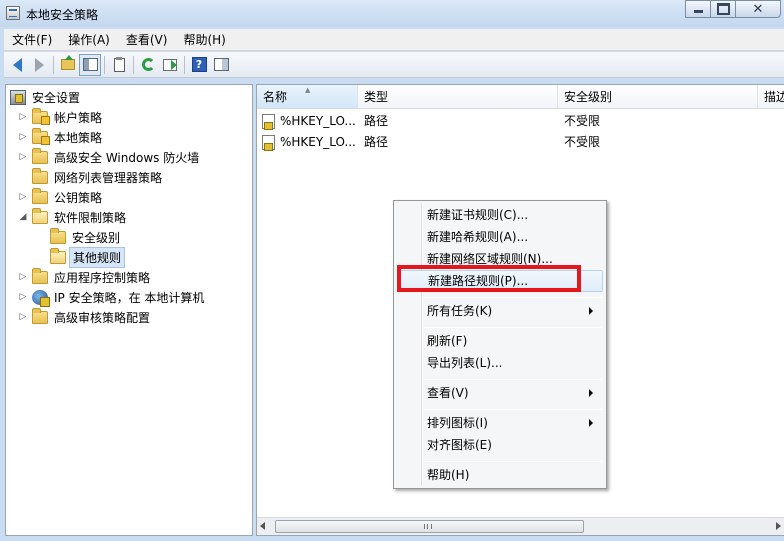  What do you see at coordinates (500, 393) in the screenshot?
I see `menu-item-view: 查看(V)` at bounding box center [500, 393].